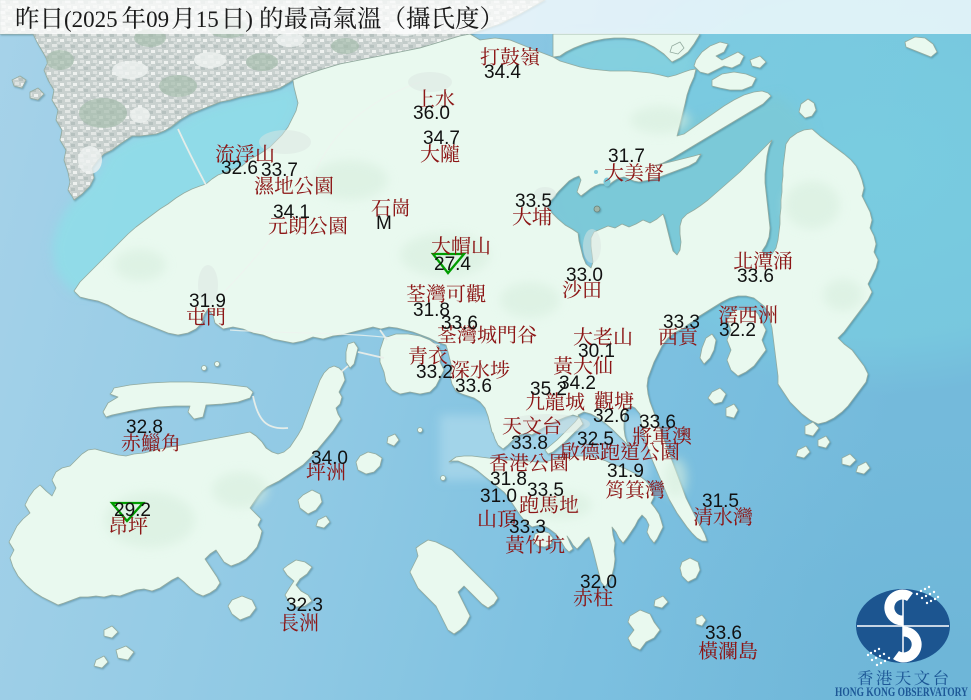 The height and width of the screenshot is (700, 971). Describe the element at coordinates (529, 443) in the screenshot. I see `svg-text: 33.8` at that location.